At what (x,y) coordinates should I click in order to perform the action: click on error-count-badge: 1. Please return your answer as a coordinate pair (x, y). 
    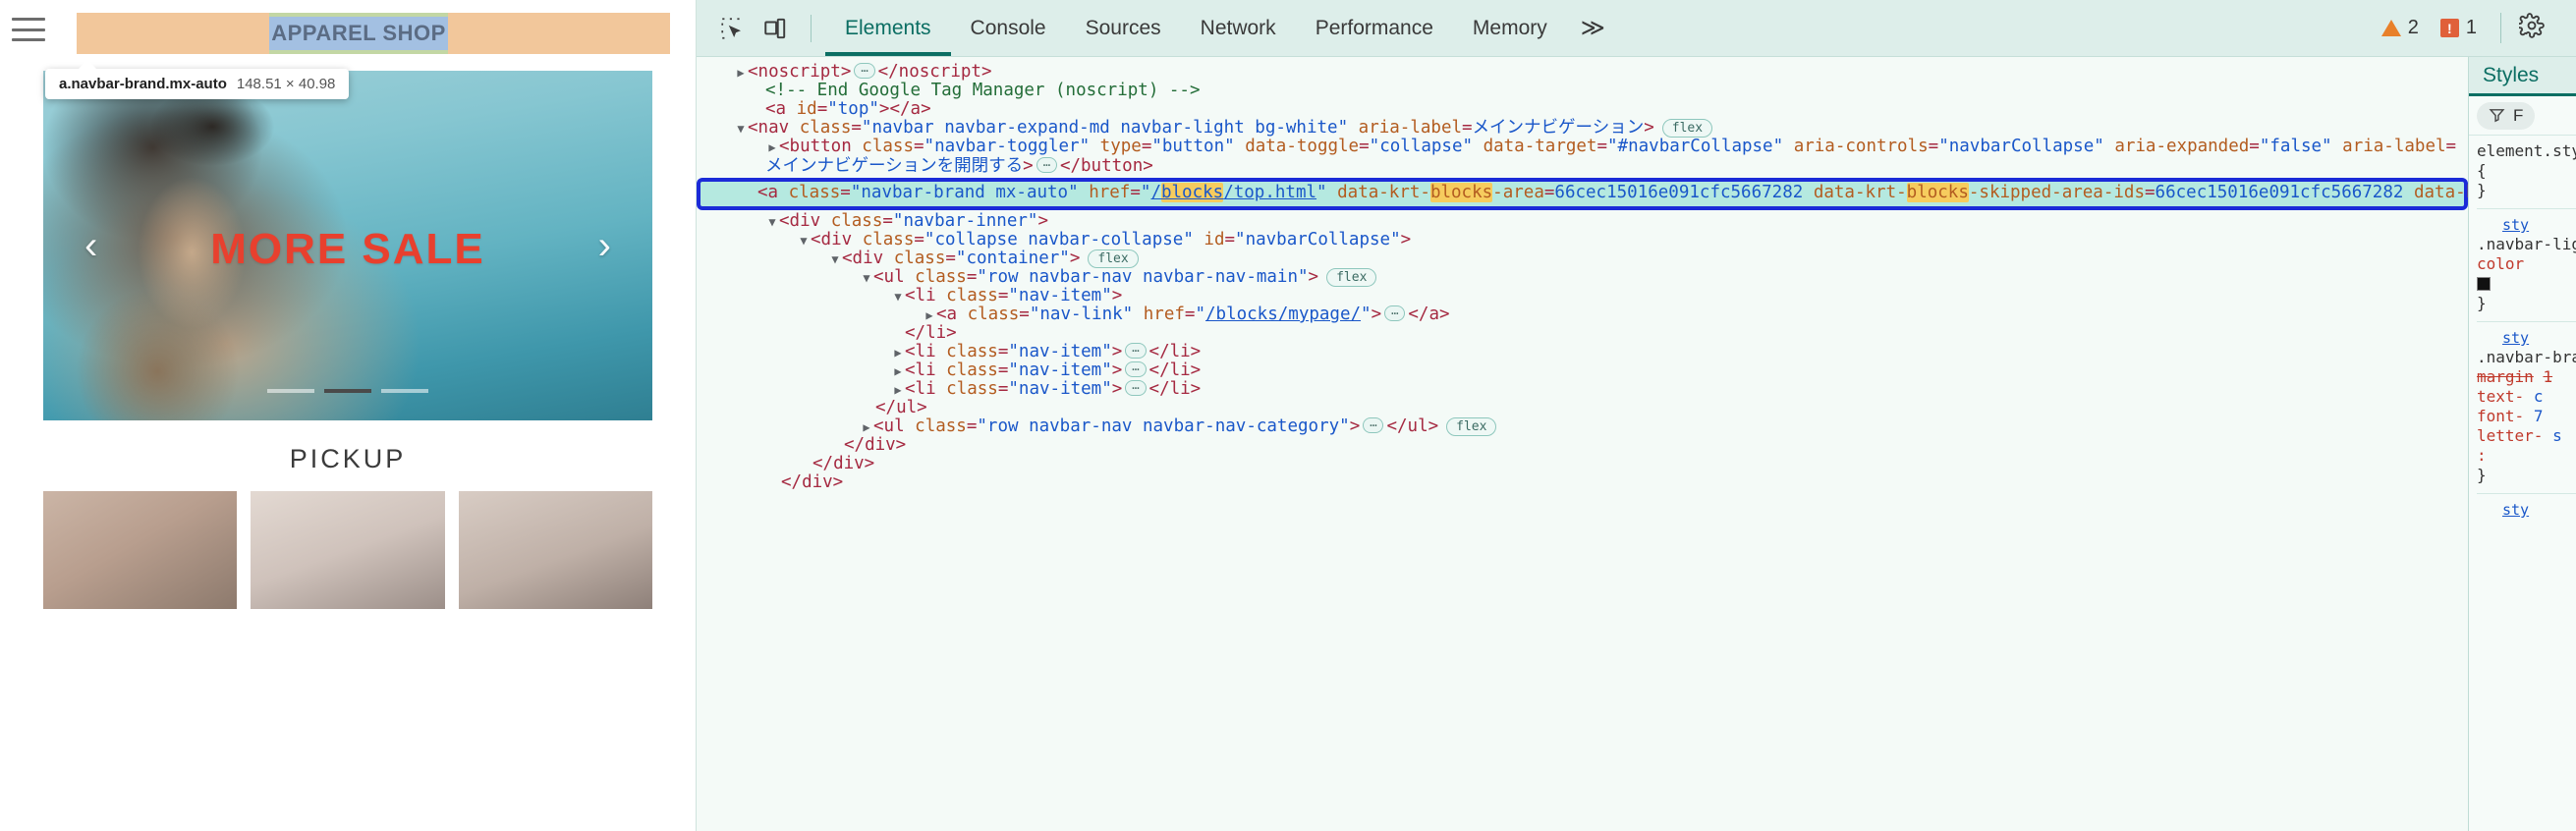
    Looking at the image, I should click on (2459, 28).